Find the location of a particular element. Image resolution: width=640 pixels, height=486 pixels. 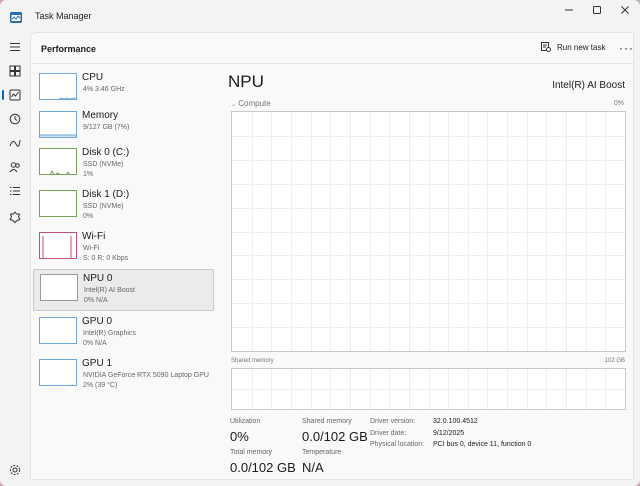

chevron-down-icon: ⌄ is located at coordinates (234, 105).